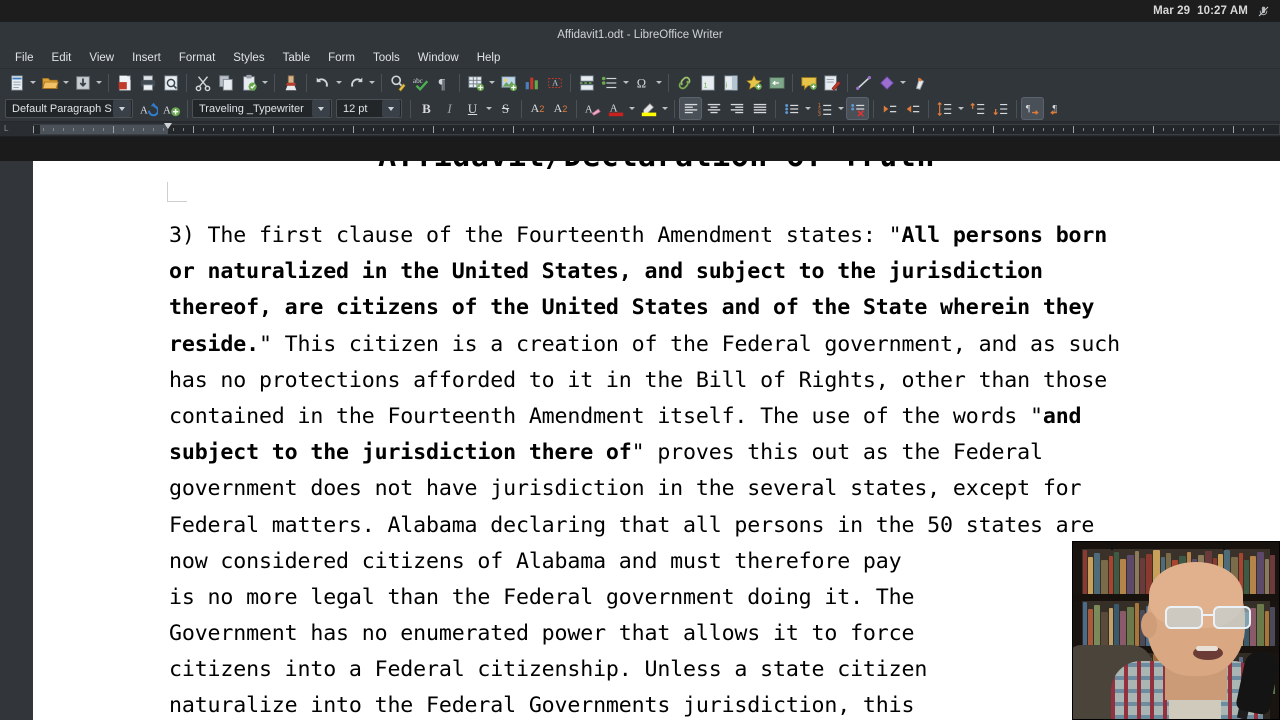 The image size is (1280, 720). I want to click on increase-indent-button, so click(889, 108).